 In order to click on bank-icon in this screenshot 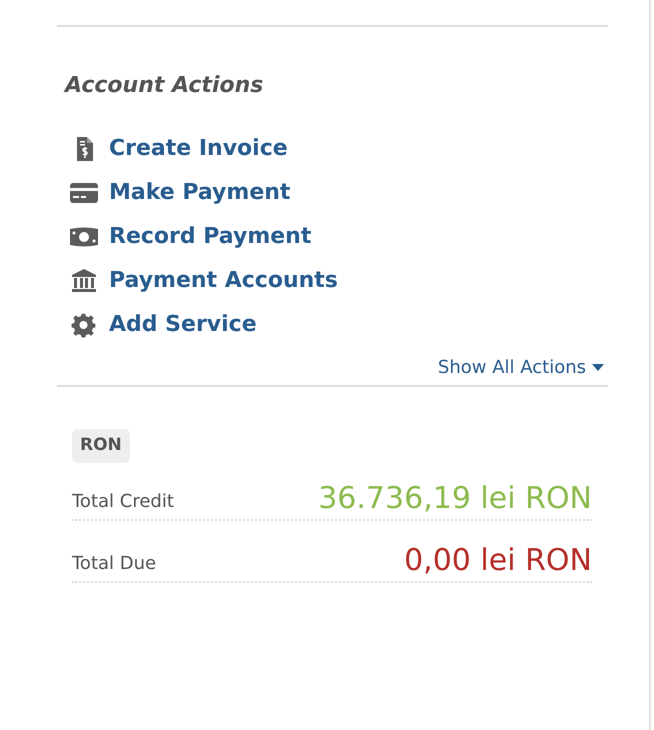, I will do `click(84, 281)`.